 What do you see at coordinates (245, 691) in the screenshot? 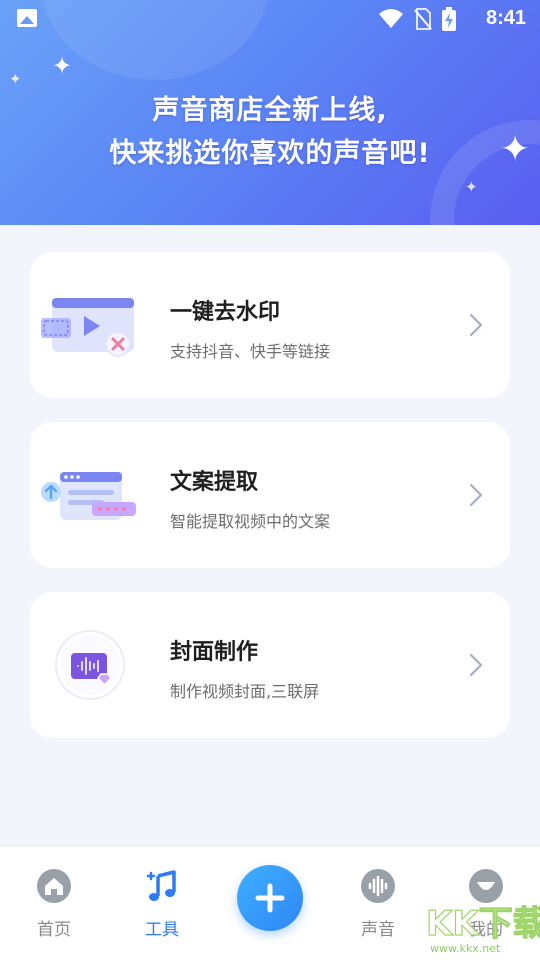
I see `tool-subtitle: 制作视频封面,三联屏` at bounding box center [245, 691].